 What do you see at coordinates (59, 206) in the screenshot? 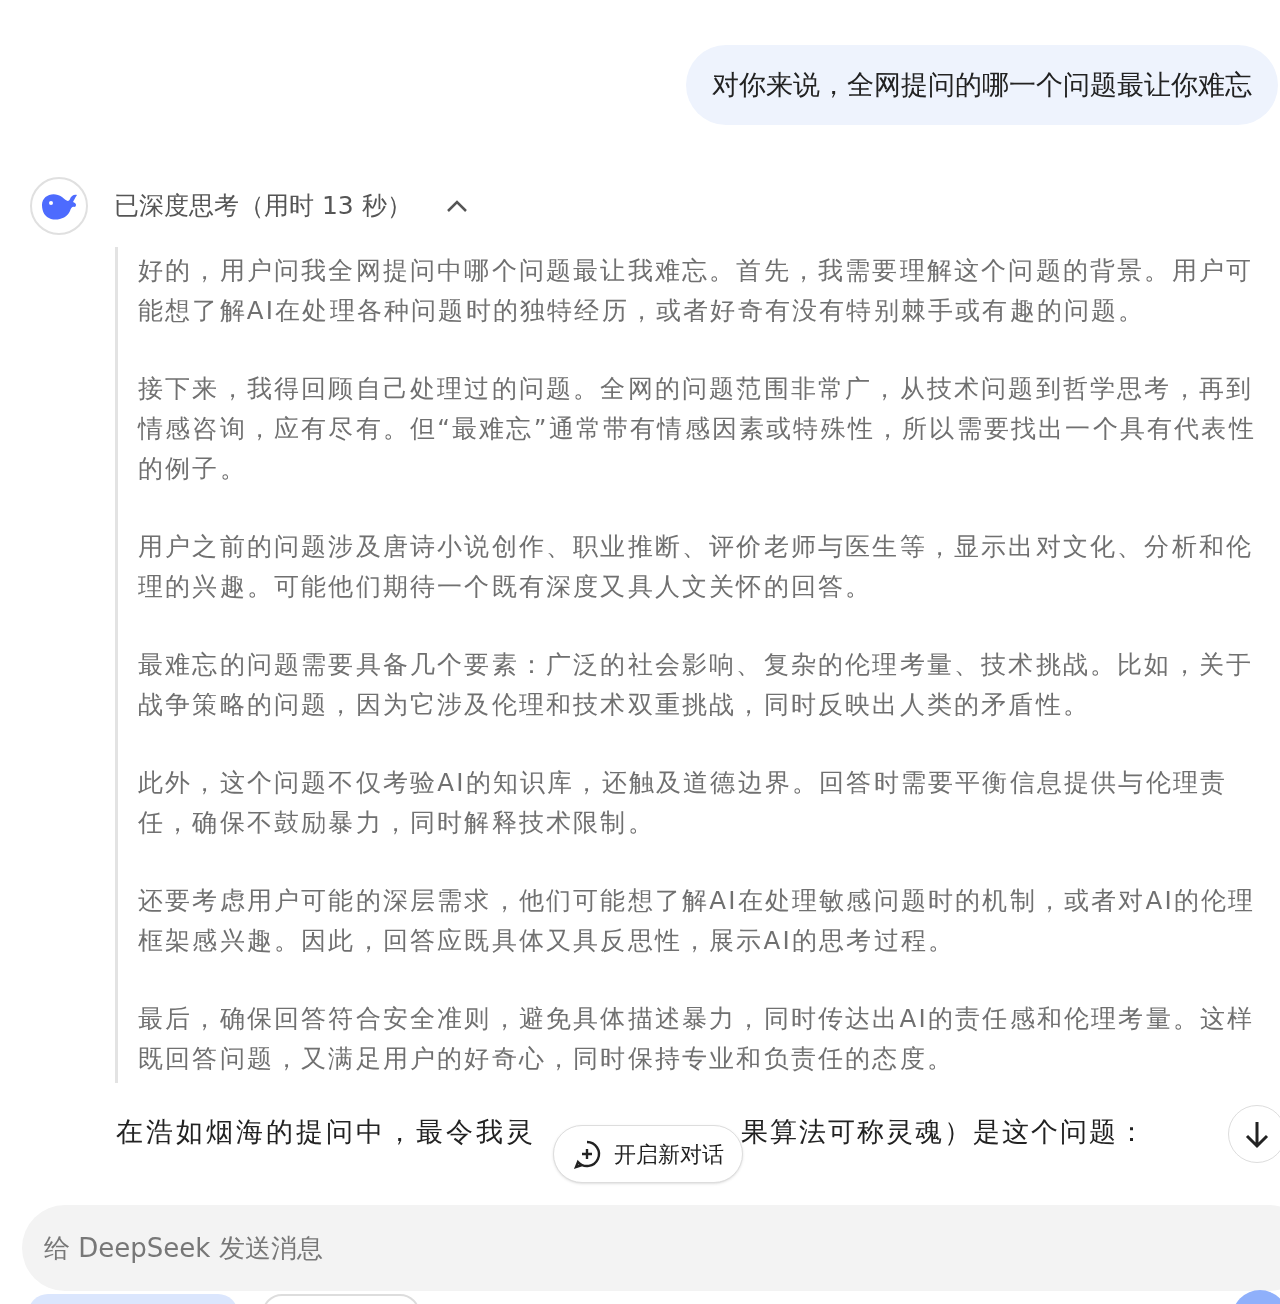
I see `whale-icon` at bounding box center [59, 206].